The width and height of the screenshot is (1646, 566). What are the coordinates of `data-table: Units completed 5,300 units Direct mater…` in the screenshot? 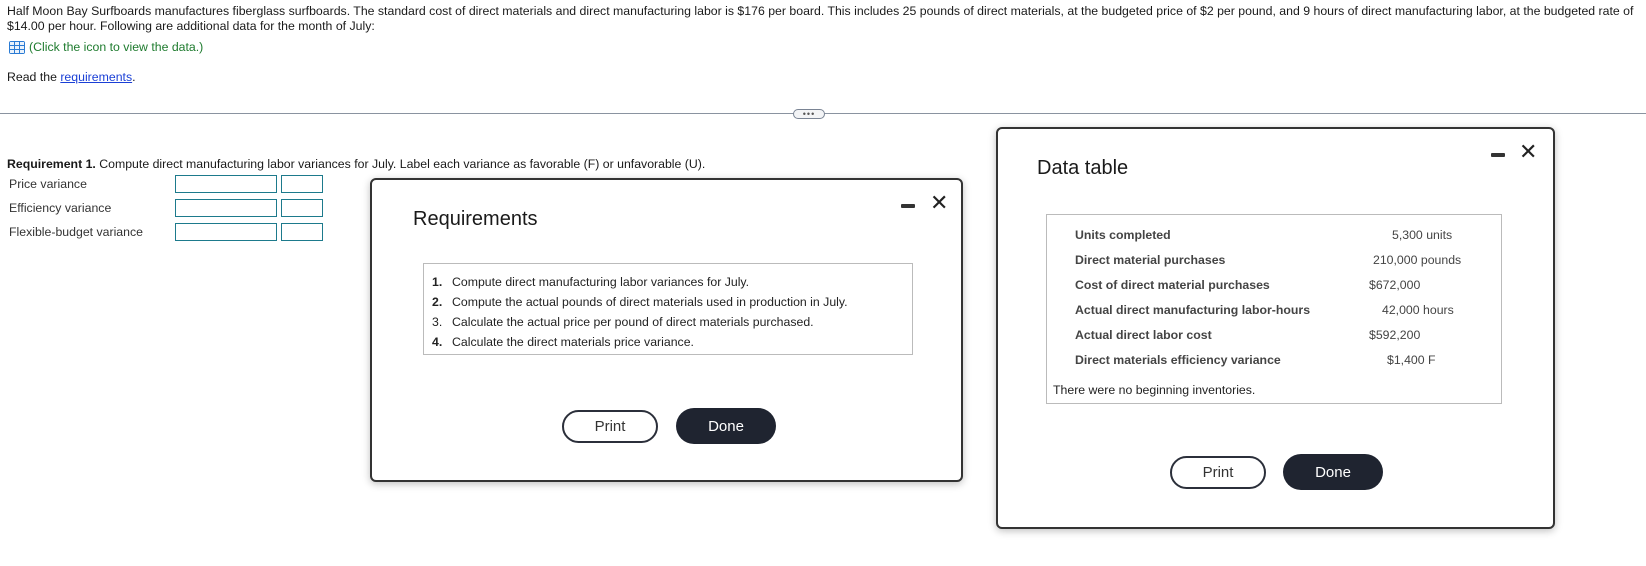 It's located at (1274, 309).